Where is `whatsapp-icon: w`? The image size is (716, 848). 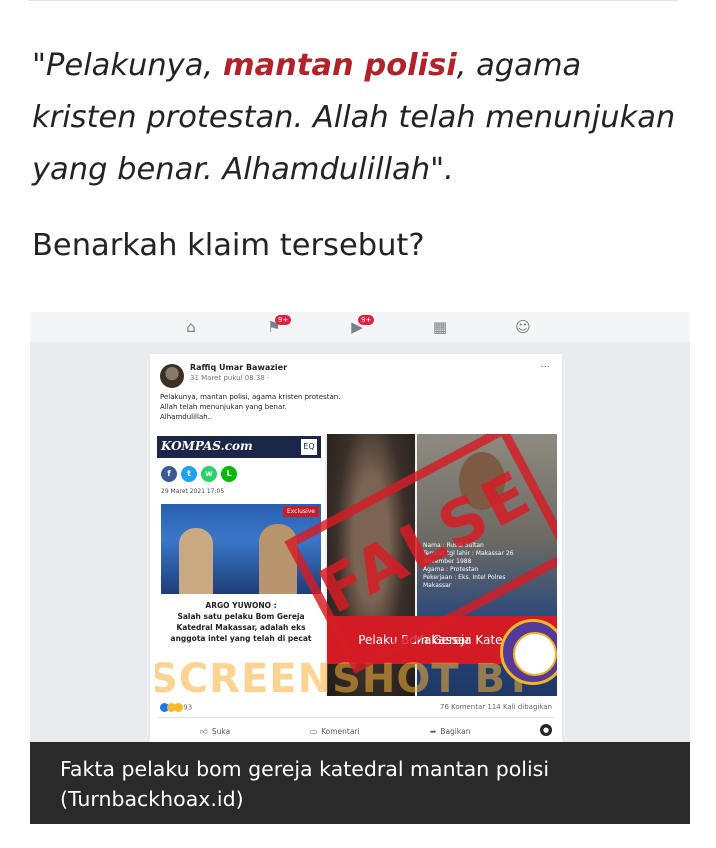
whatsapp-icon: w is located at coordinates (209, 474).